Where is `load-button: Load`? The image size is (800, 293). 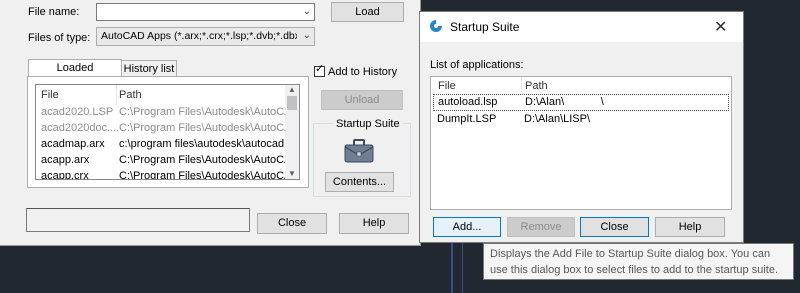
load-button: Load is located at coordinates (367, 12).